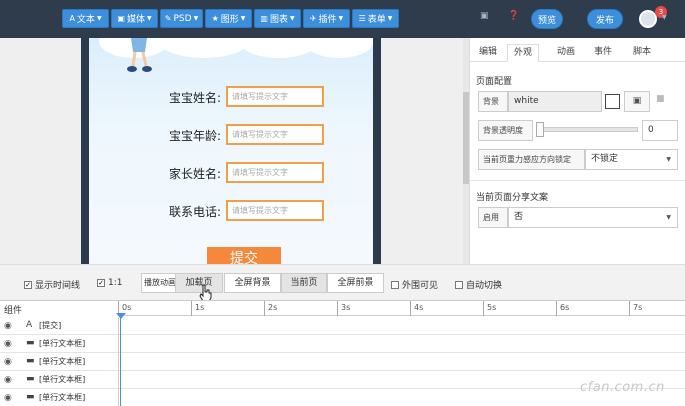  I want to click on plugin-menu-label: 插件, so click(327, 20).